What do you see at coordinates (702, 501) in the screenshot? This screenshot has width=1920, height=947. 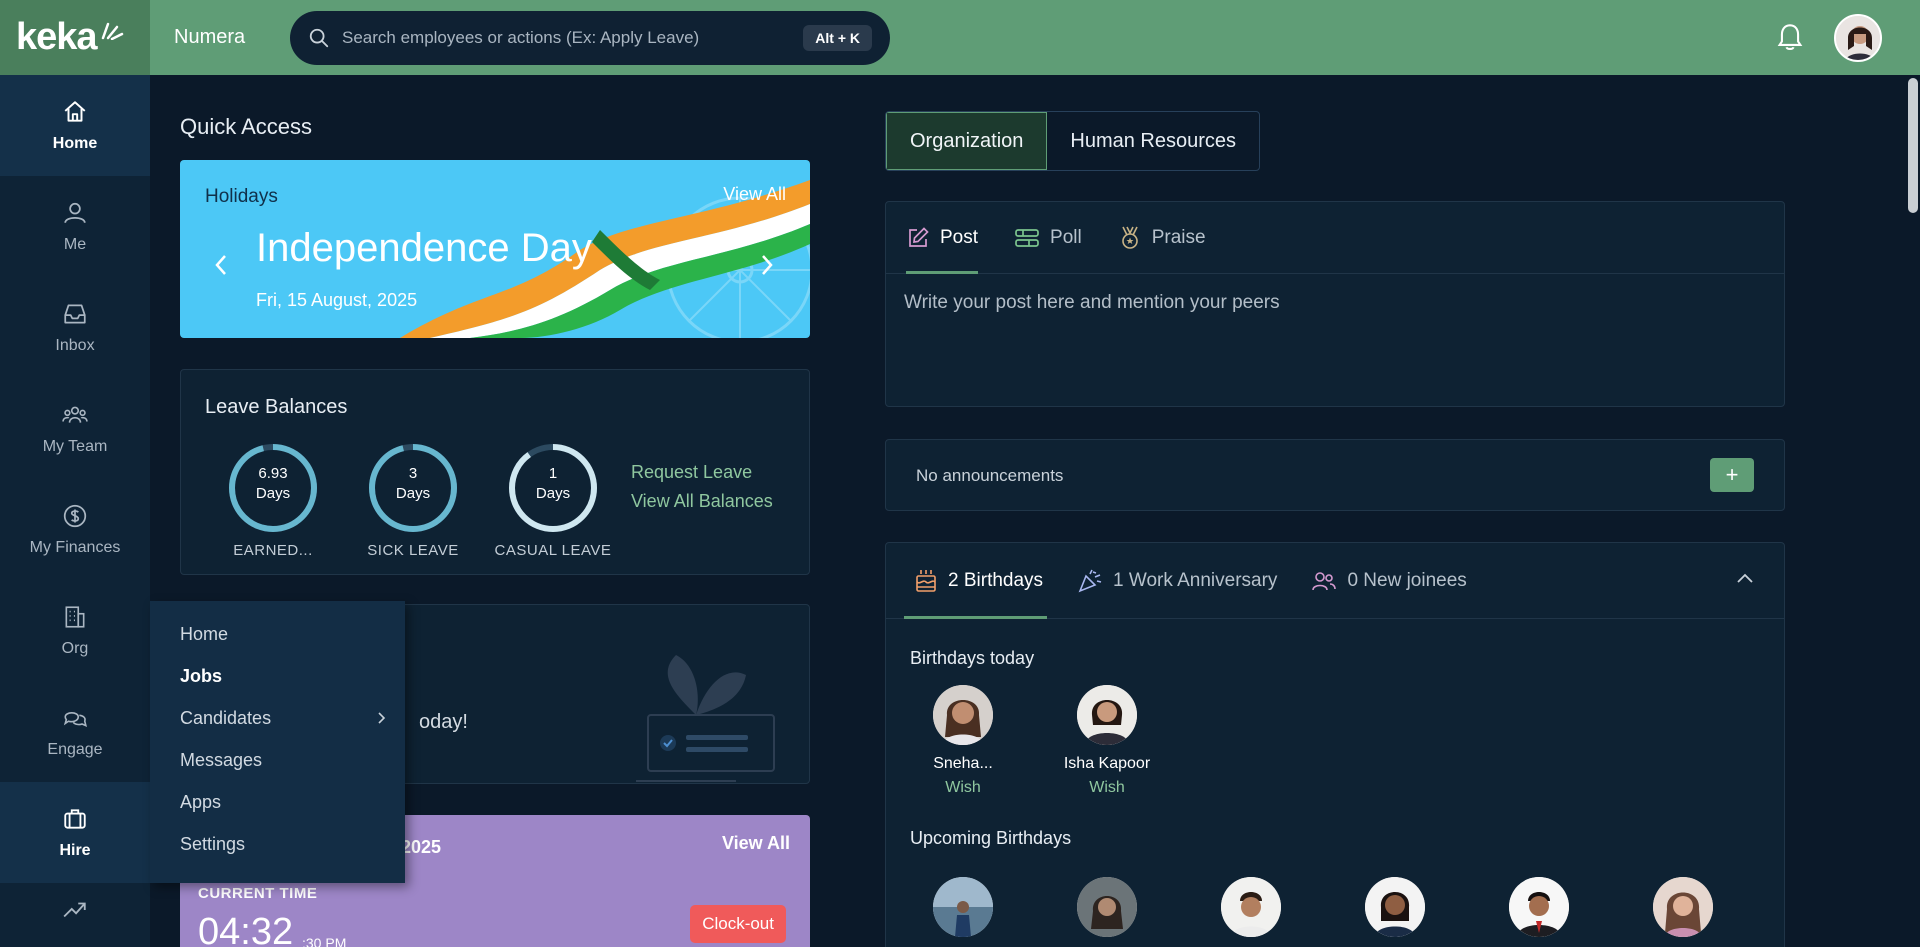 I see `view-all-balances-link: View All Balances` at bounding box center [702, 501].